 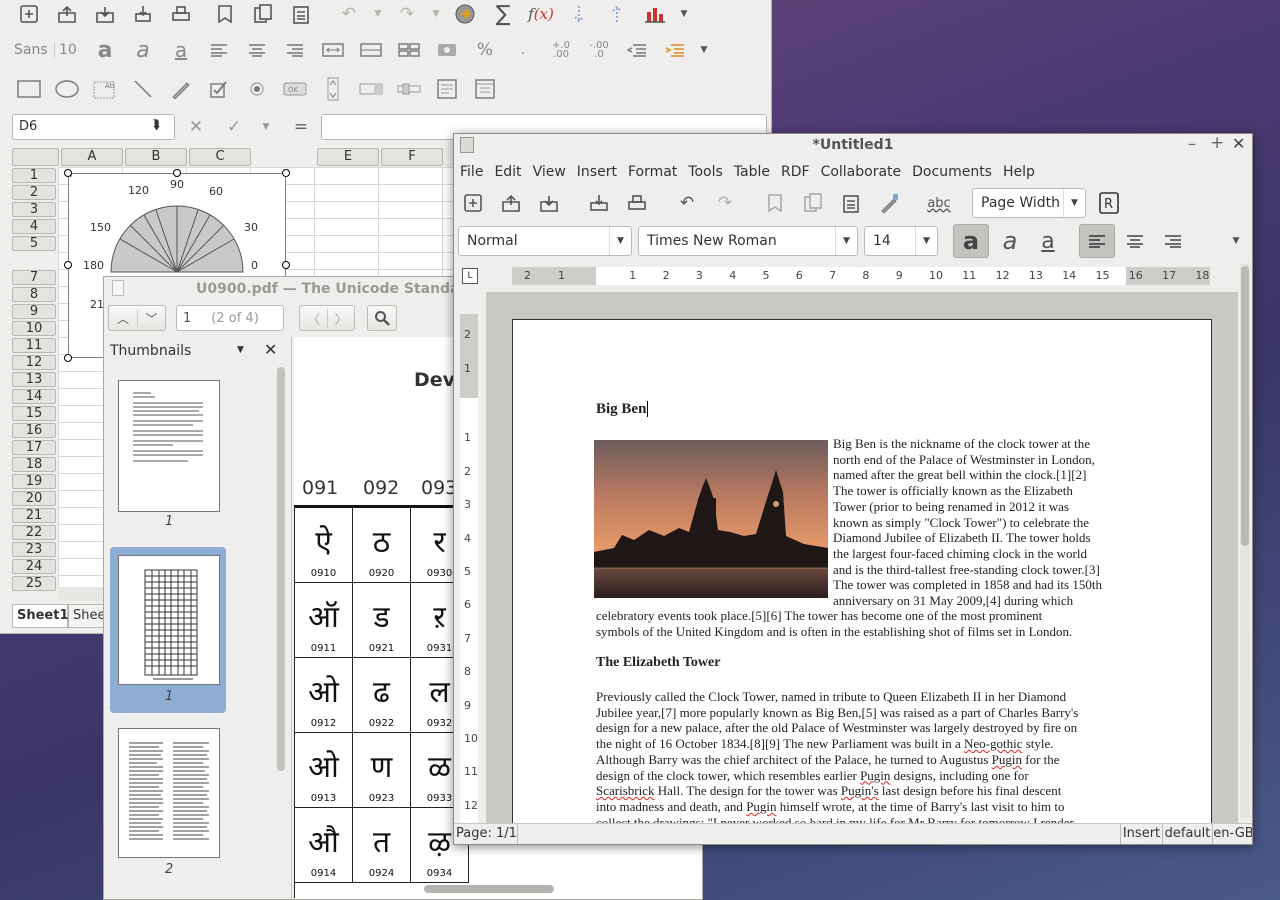 What do you see at coordinates (1217, 143) in the screenshot?
I see `maximize-icon: +` at bounding box center [1217, 143].